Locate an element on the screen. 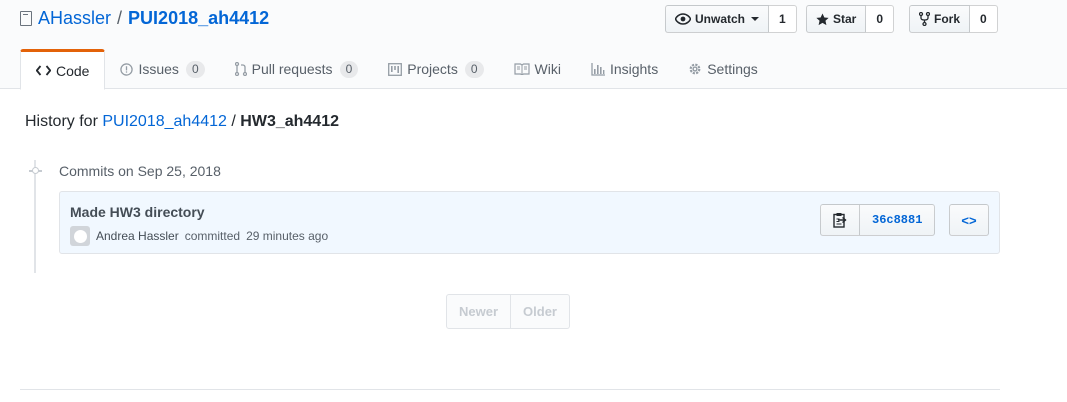 This screenshot has height=402, width=1067. repo-title: AHassler / PUI2018_ah4412 is located at coordinates (144, 18).